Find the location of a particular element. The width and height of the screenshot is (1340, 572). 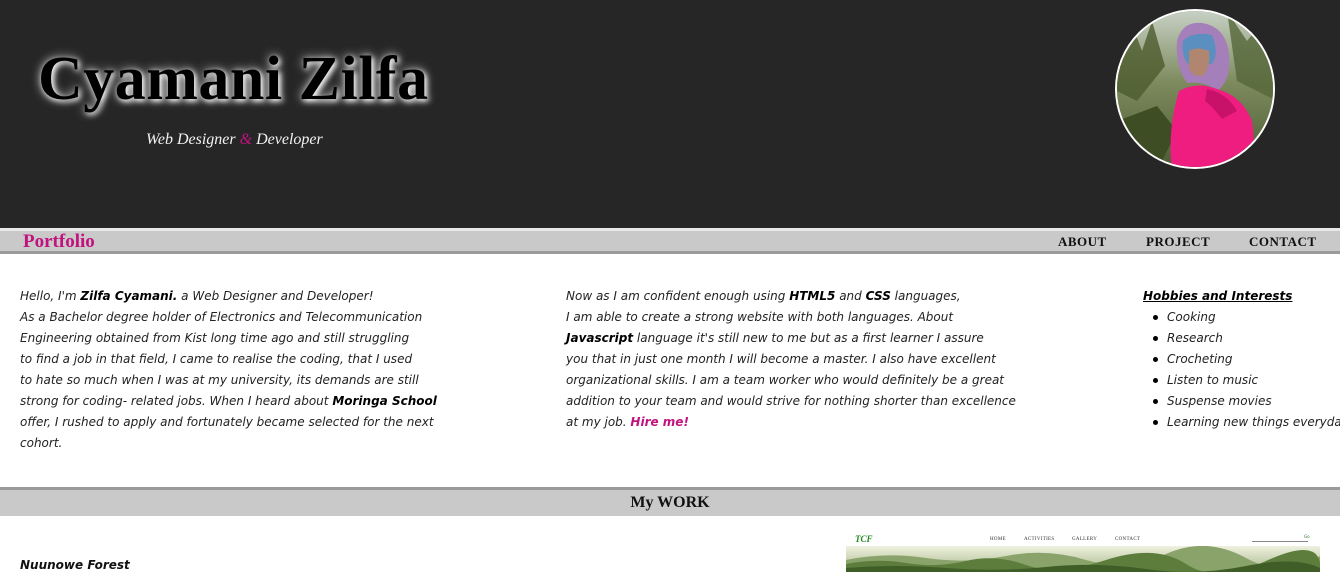

school-name: Moringa School is located at coordinates (384, 401).